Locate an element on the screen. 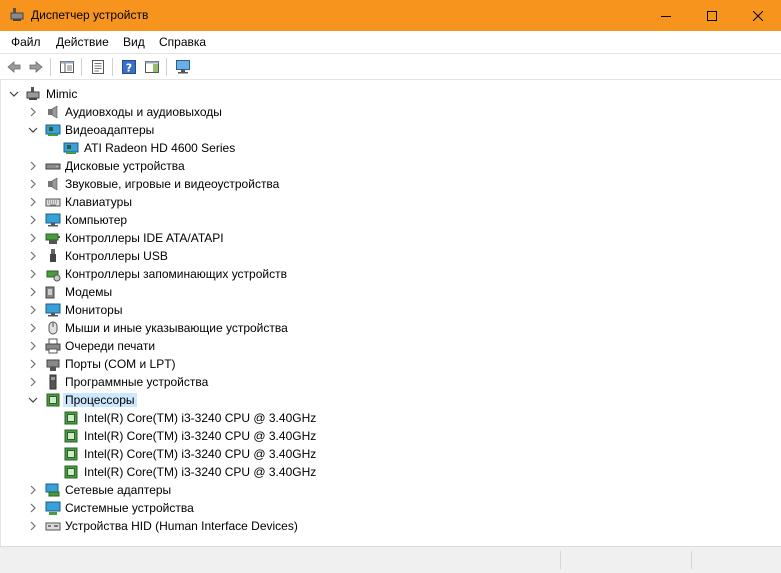 The height and width of the screenshot is (573, 781). back-button is located at coordinates (14, 67).